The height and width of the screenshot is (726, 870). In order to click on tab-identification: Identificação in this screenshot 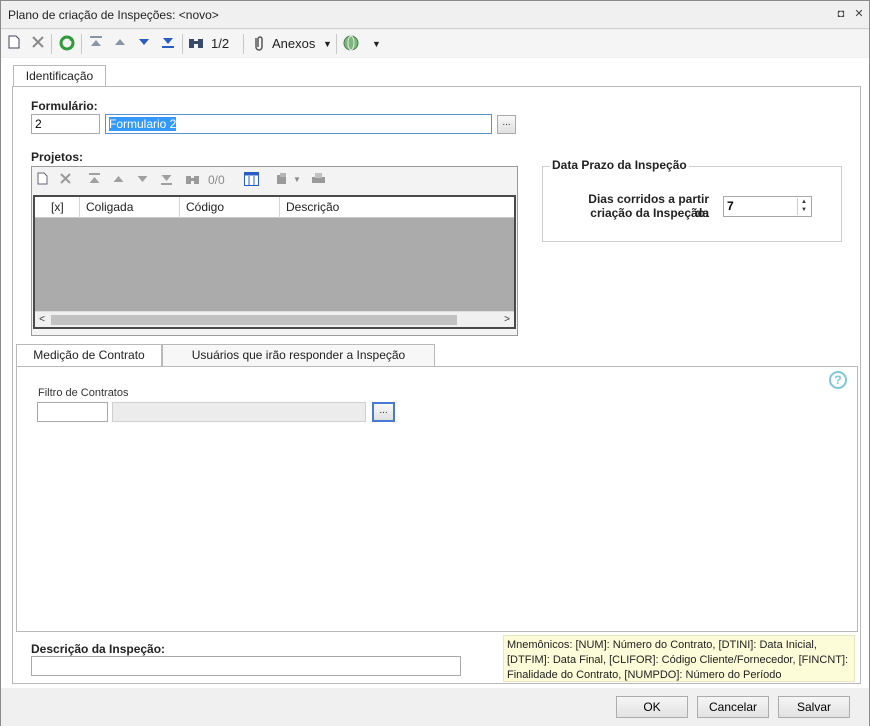, I will do `click(59, 76)`.